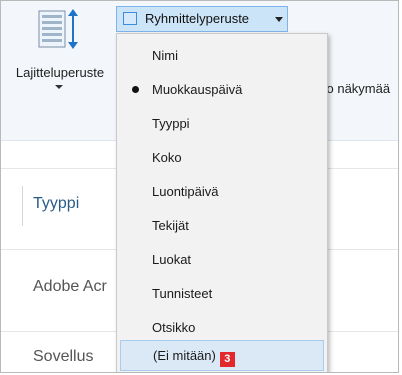 The height and width of the screenshot is (375, 402). I want to click on menu-item-label: Muokkauspäivä, so click(197, 89).